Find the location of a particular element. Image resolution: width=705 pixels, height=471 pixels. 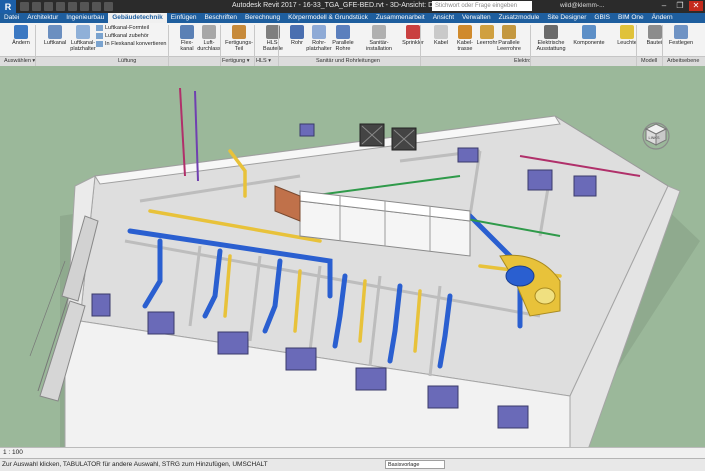

workset-field: Basisvorlage is located at coordinates (415, 464).